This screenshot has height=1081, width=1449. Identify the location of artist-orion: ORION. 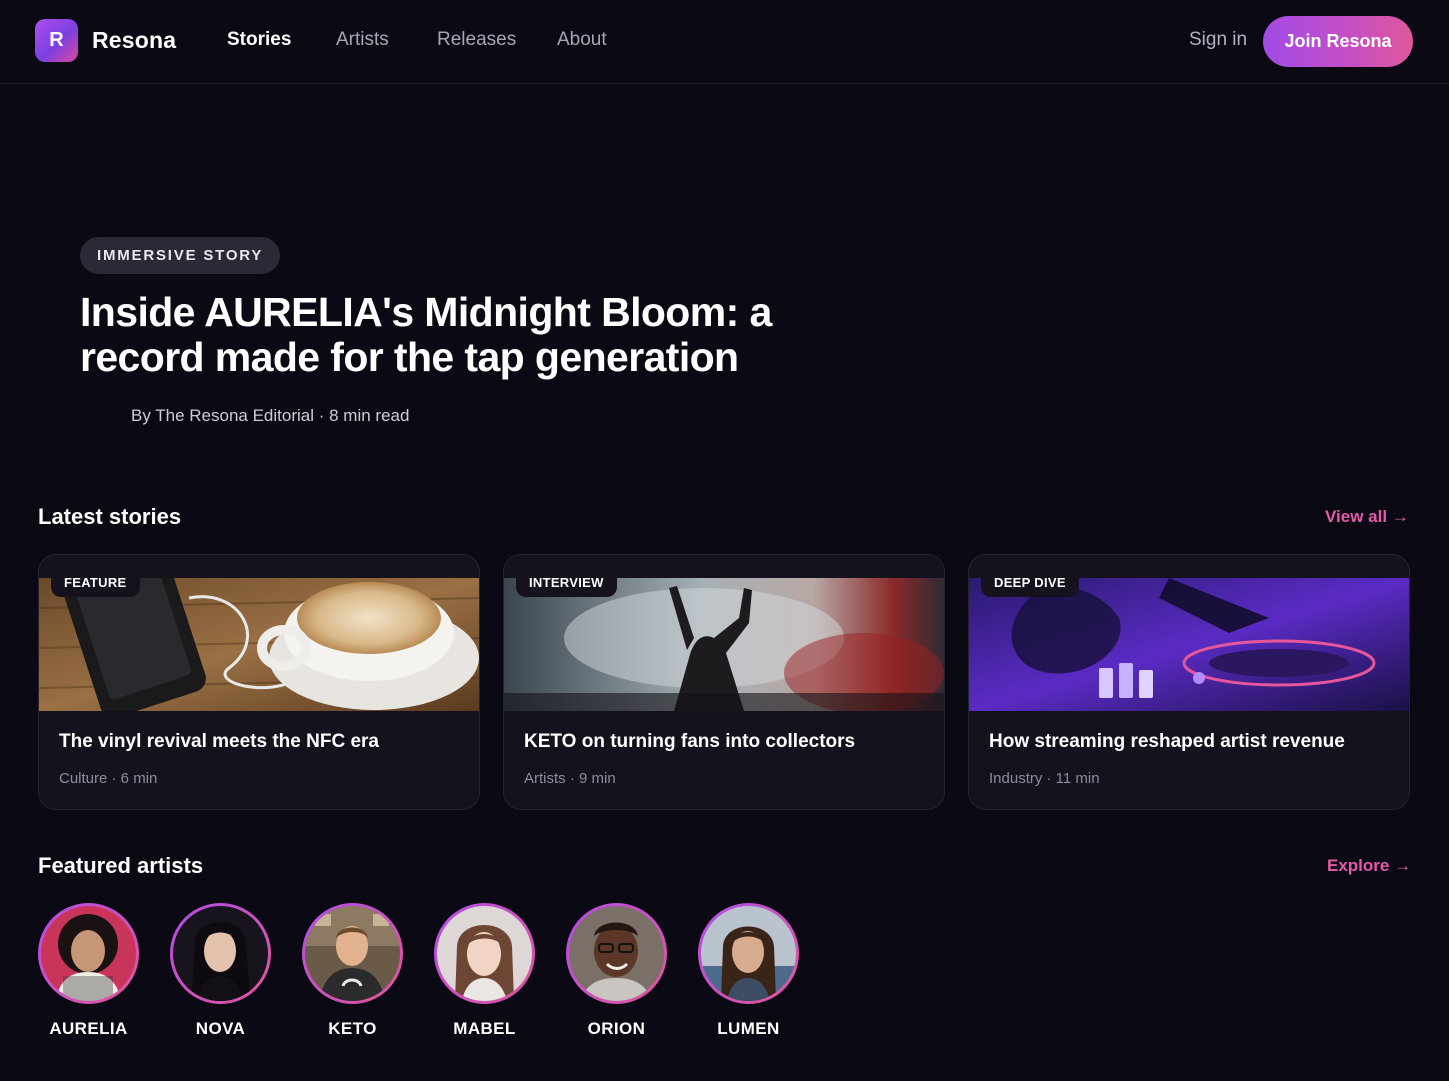
(616, 970).